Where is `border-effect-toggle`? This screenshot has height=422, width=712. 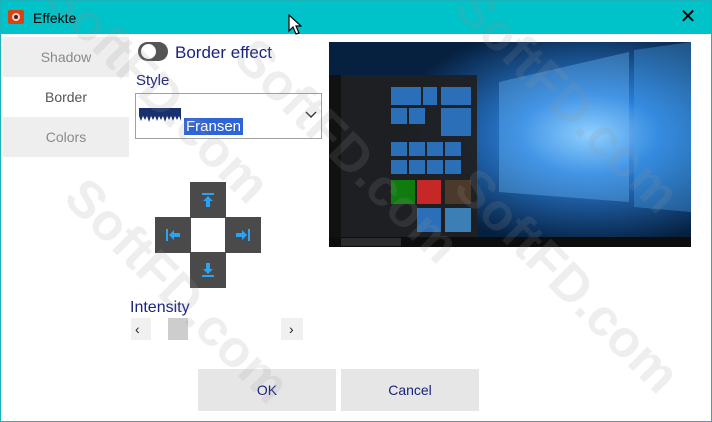 border-effect-toggle is located at coordinates (153, 51).